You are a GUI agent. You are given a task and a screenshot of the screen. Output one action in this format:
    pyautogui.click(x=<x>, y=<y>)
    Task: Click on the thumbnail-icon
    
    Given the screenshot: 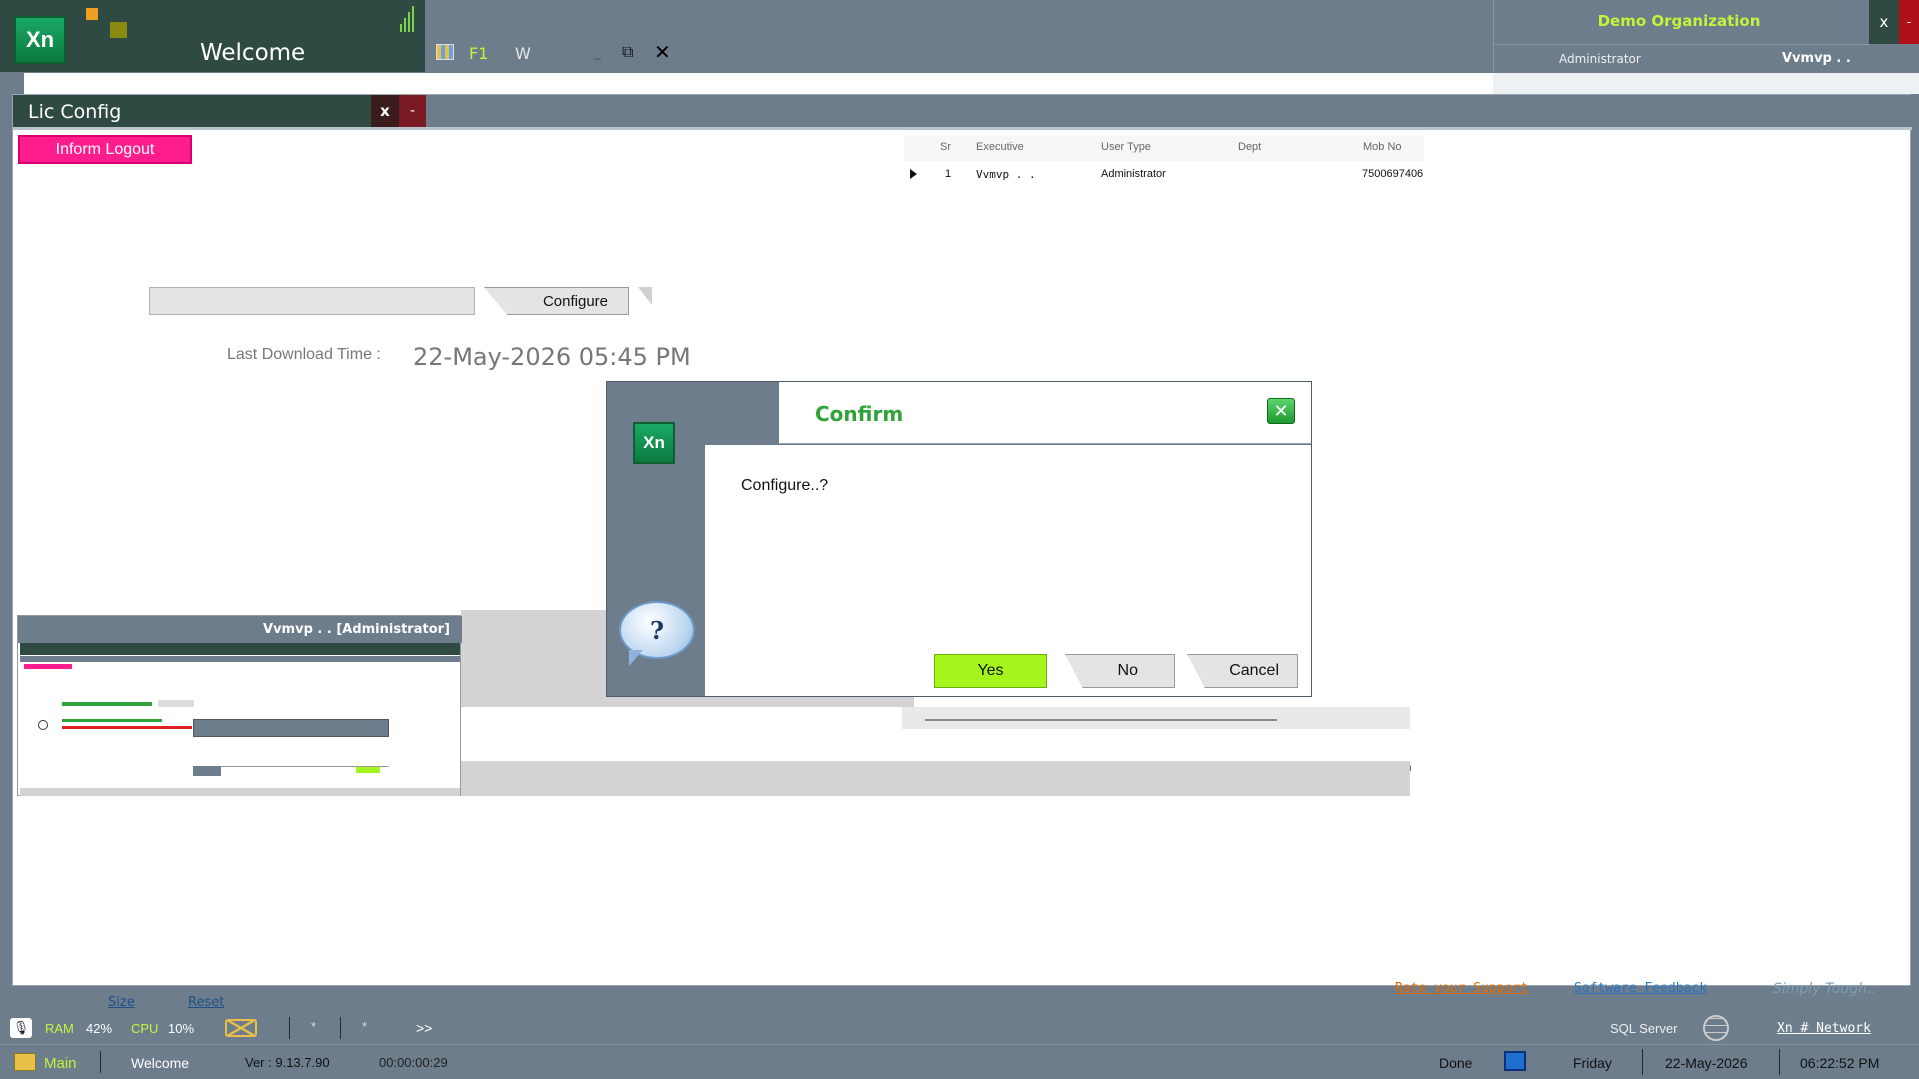 What is the action you would take?
    pyautogui.click(x=43, y=725)
    